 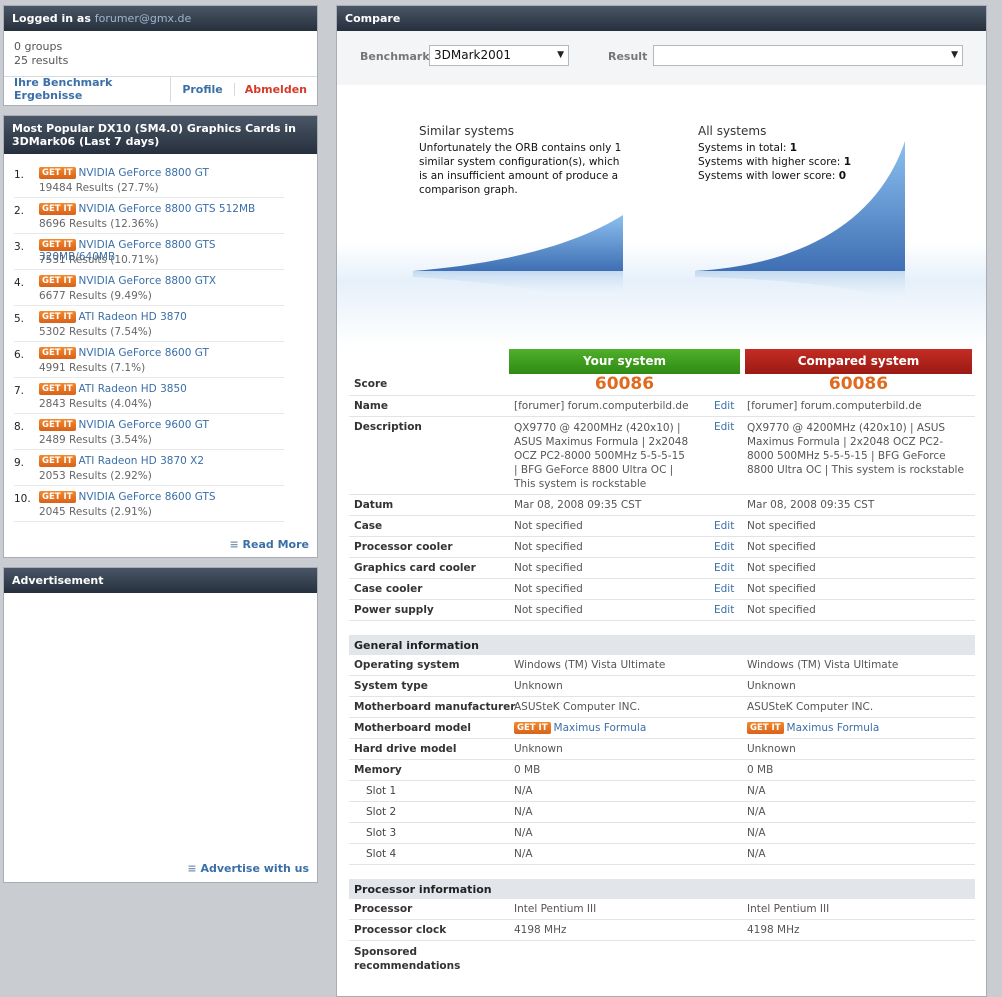 What do you see at coordinates (19, 247) in the screenshot?
I see `rank-number: 3.` at bounding box center [19, 247].